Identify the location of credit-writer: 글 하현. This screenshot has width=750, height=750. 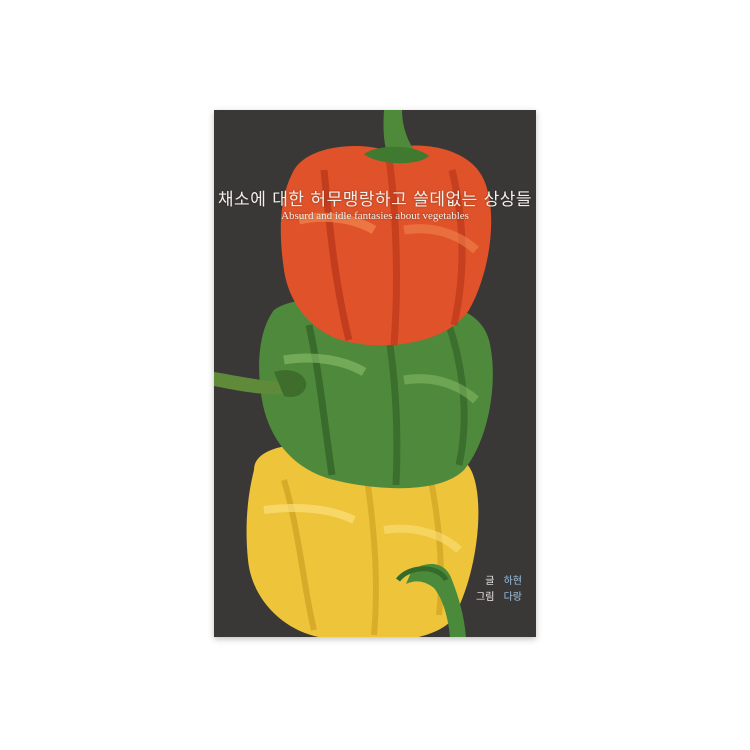
(496, 582).